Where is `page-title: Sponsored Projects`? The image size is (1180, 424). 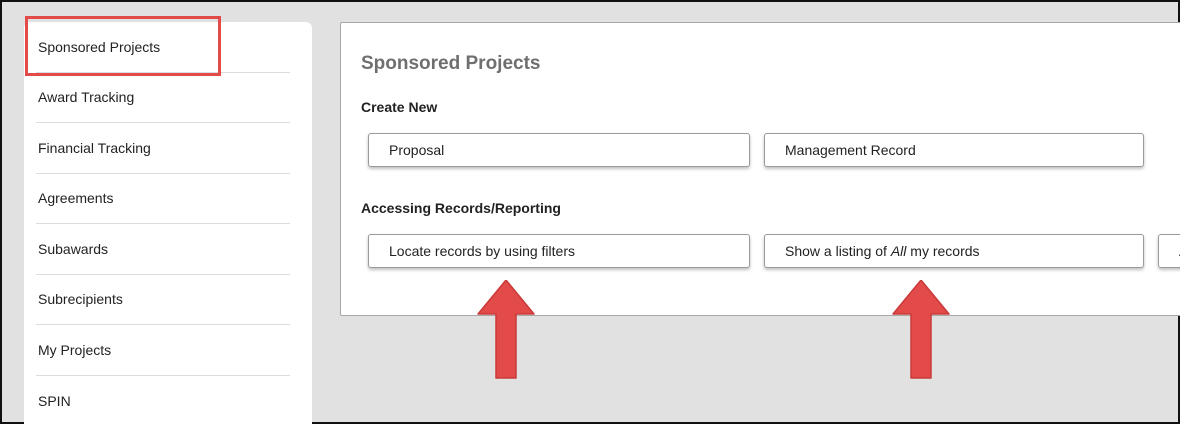 page-title: Sponsored Projects is located at coordinates (451, 63).